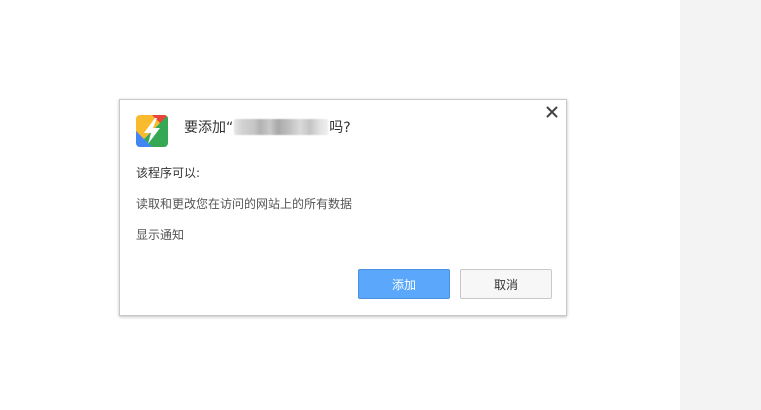  What do you see at coordinates (168, 173) in the screenshot?
I see `permissions-heading: 该程序可以:` at bounding box center [168, 173].